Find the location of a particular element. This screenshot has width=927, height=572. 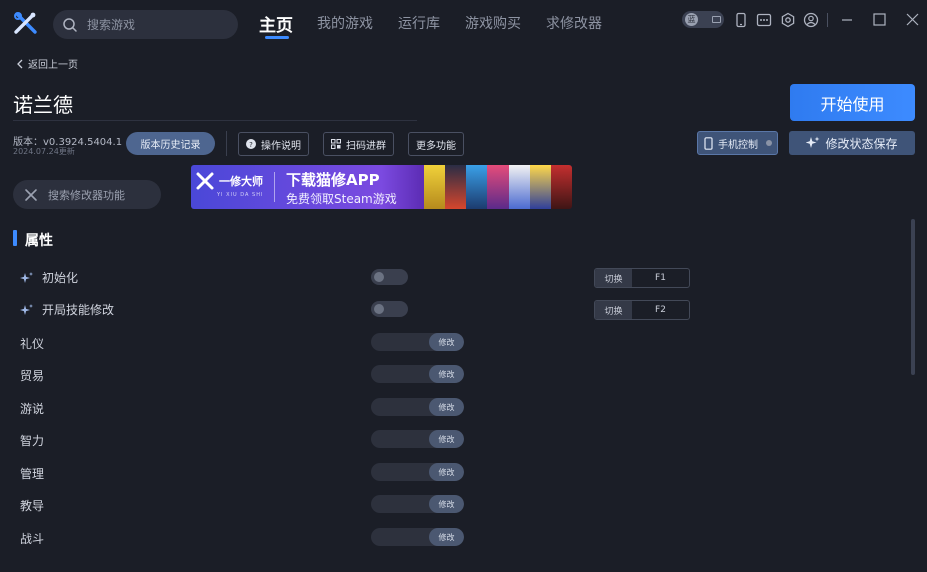

game-title: 诺兰德 is located at coordinates (43, 105).